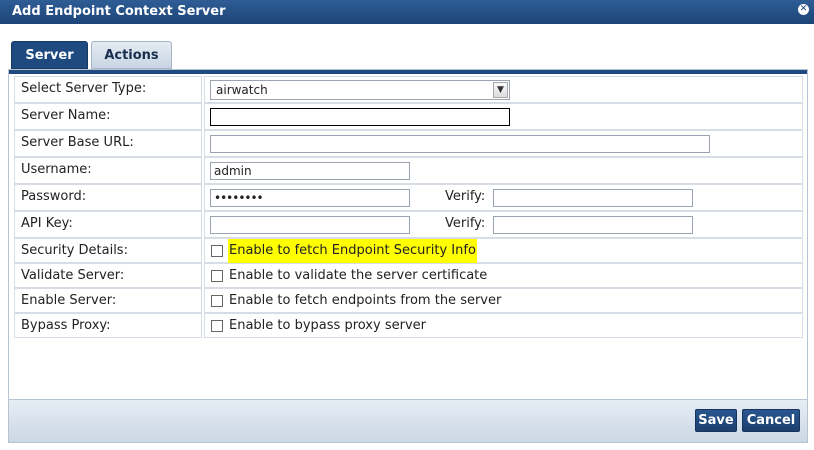 The height and width of the screenshot is (450, 814). I want to click on save-button: Save, so click(716, 420).